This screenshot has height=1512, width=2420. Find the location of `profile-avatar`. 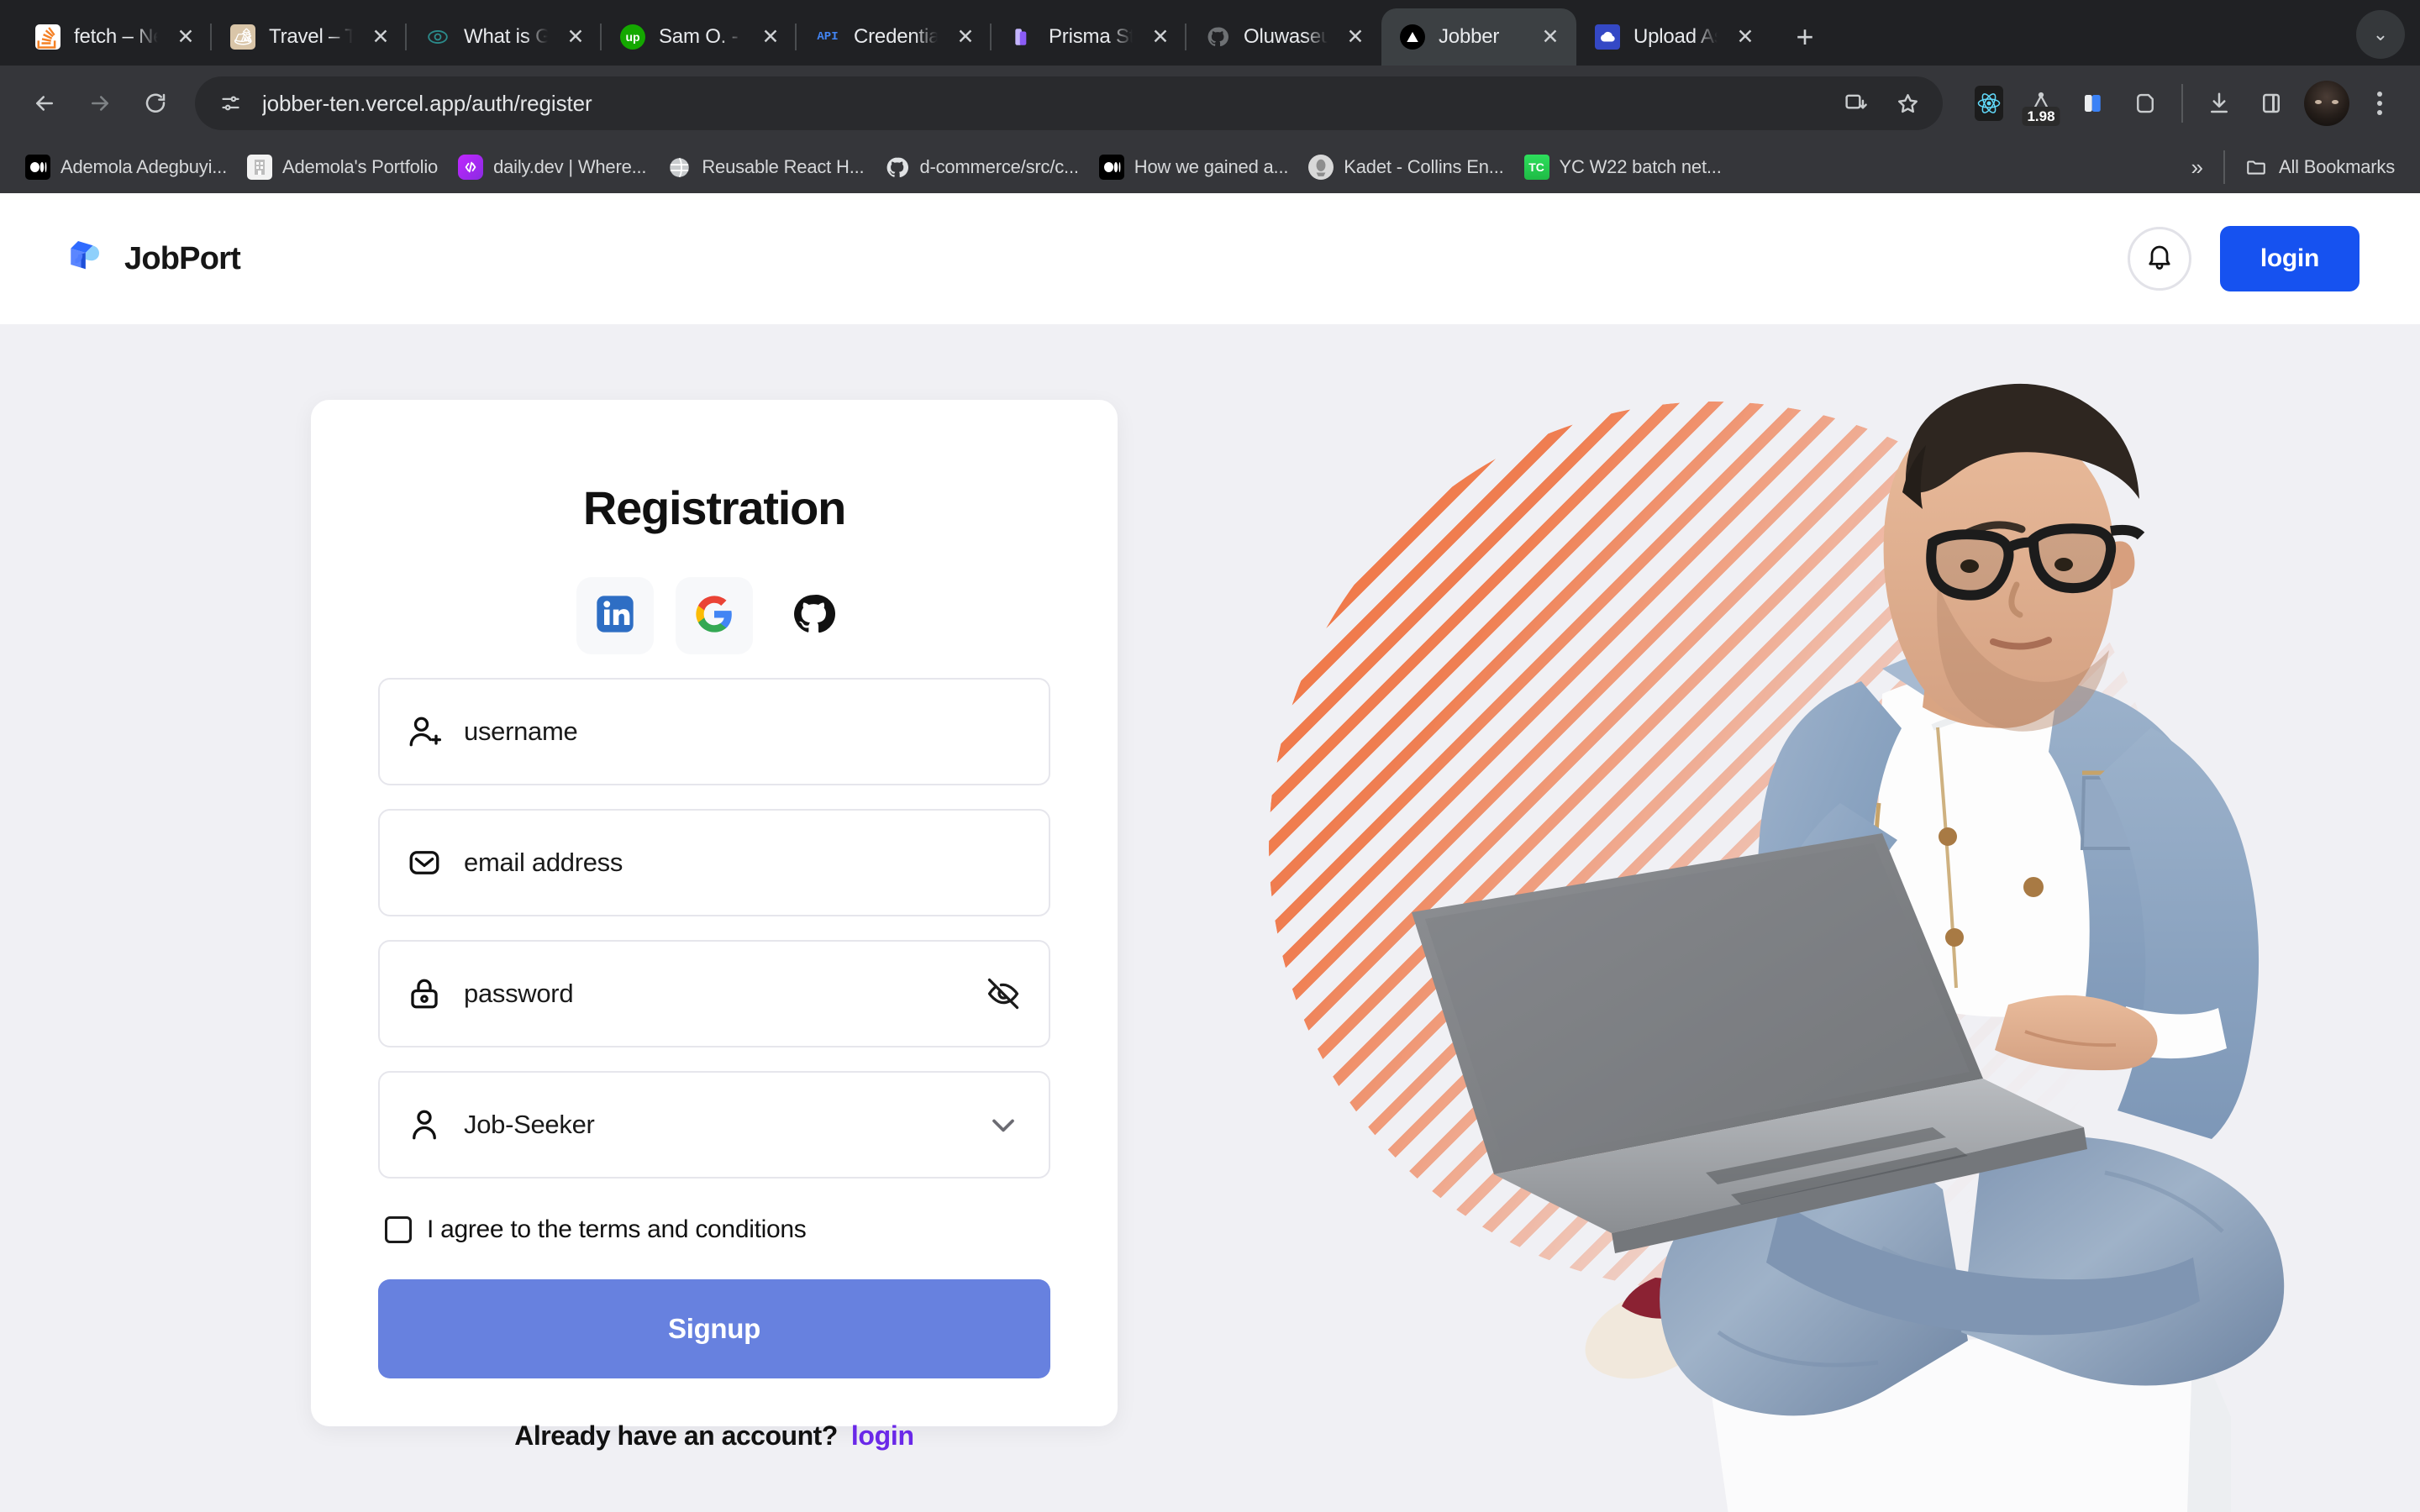

profile-avatar is located at coordinates (2327, 103).